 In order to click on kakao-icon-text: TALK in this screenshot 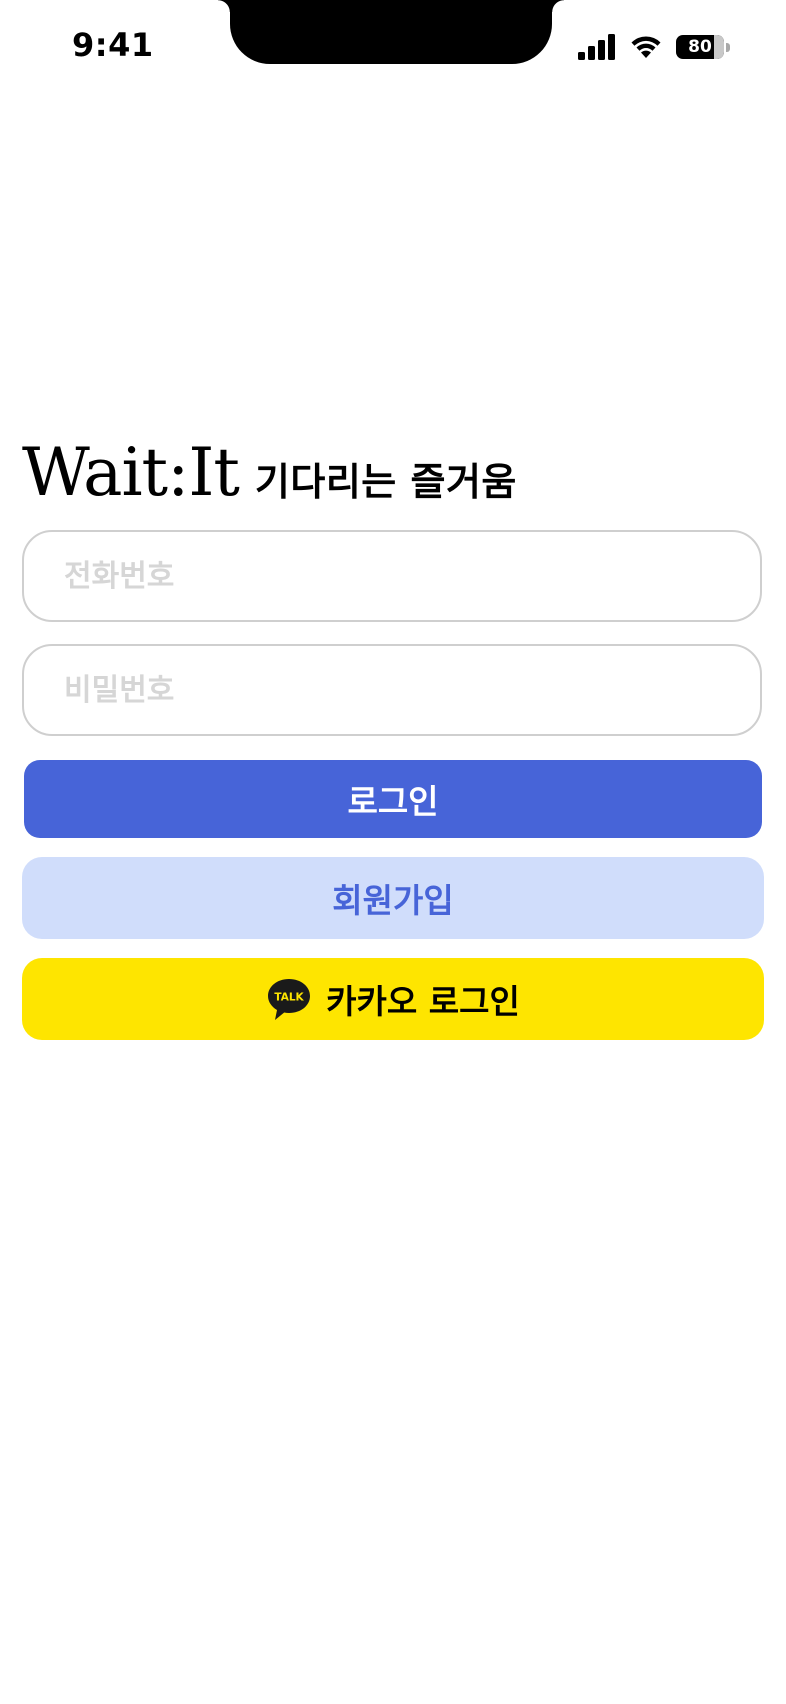, I will do `click(290, 998)`.